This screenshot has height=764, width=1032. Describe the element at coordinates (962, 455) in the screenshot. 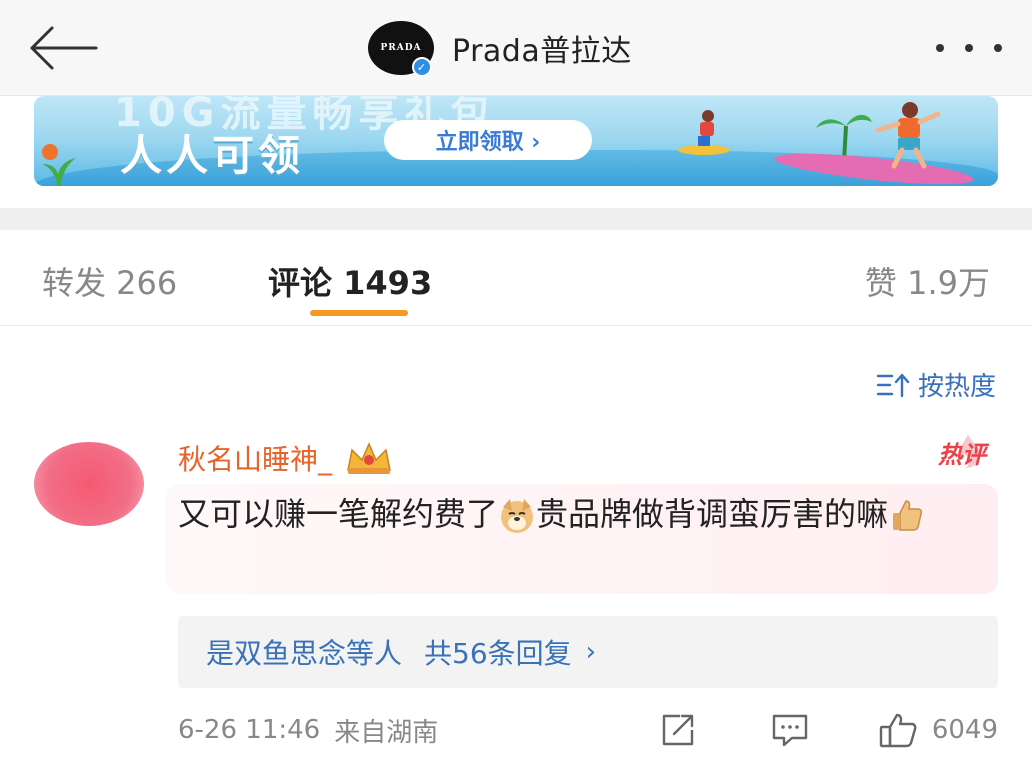

I see `hot-comment-label: 热评` at that location.